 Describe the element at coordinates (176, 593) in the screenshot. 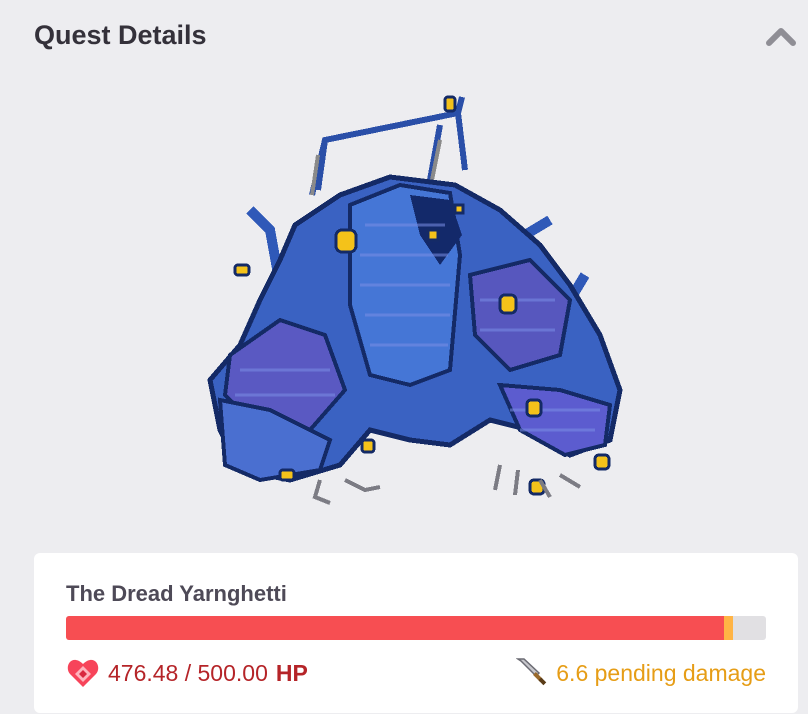

I see `boss-name: The Dread Yarnghetti` at that location.